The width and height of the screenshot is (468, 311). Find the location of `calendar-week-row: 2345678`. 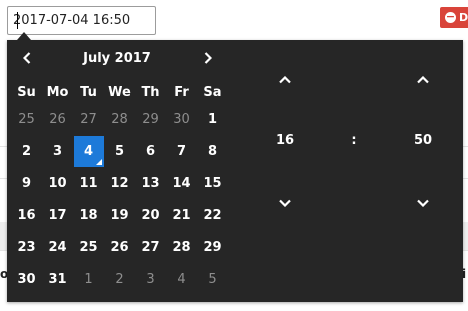

calendar-week-row: 2345678 is located at coordinates (119, 151).